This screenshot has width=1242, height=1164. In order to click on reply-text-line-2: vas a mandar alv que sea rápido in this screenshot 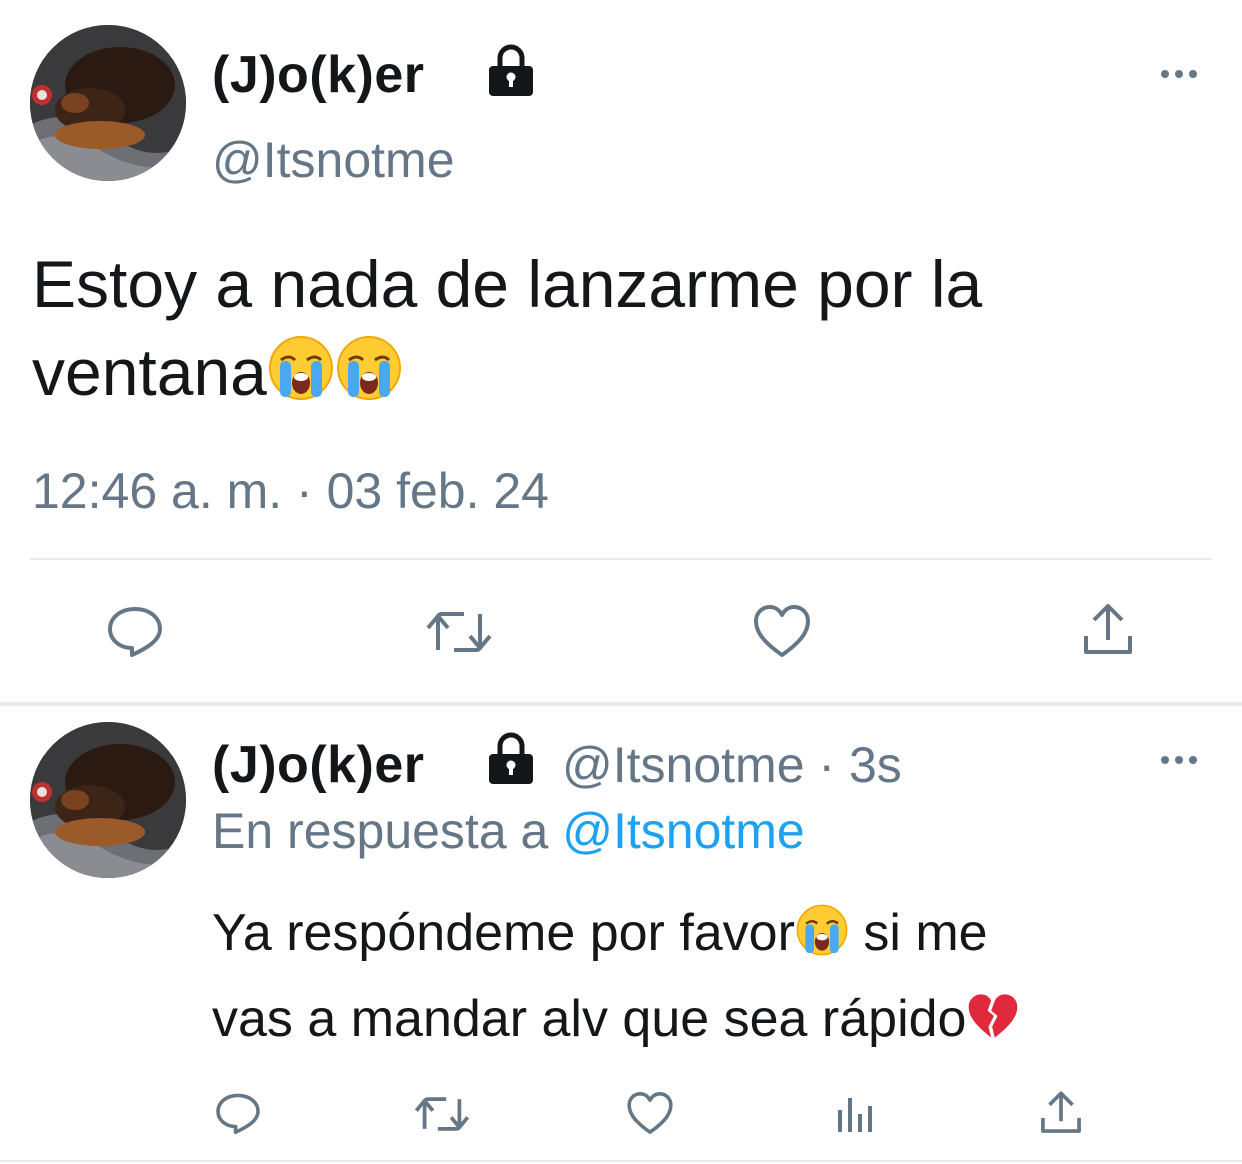, I will do `click(712, 1019)`.